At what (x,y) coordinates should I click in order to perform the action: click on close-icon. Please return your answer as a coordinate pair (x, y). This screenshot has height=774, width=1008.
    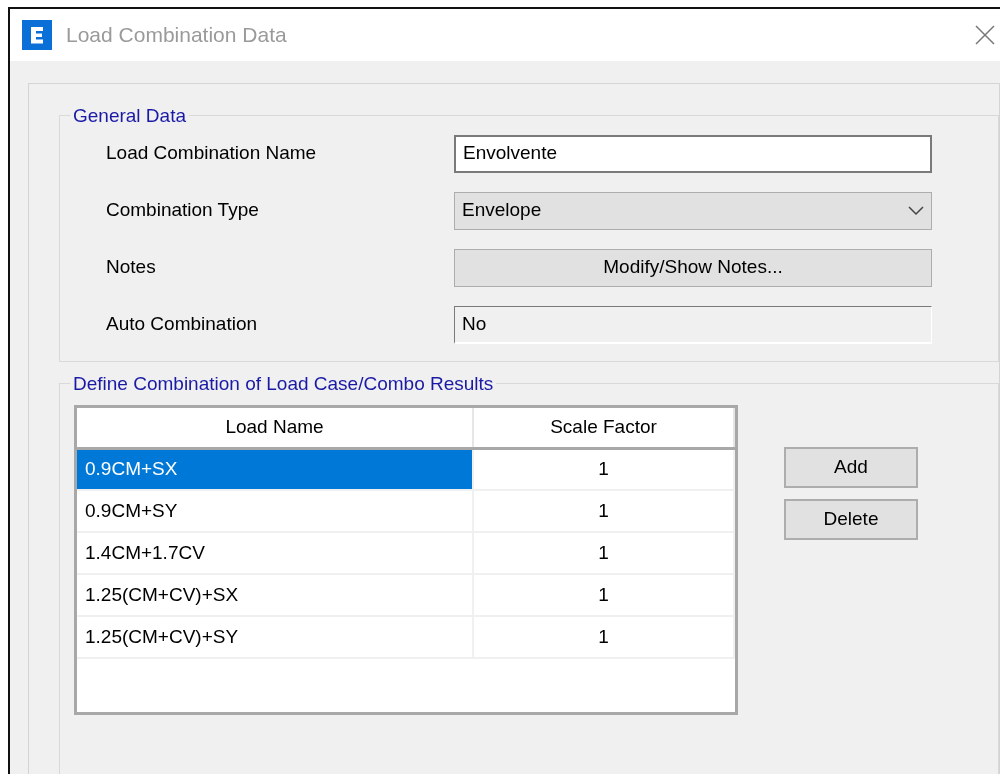
    Looking at the image, I should click on (985, 35).